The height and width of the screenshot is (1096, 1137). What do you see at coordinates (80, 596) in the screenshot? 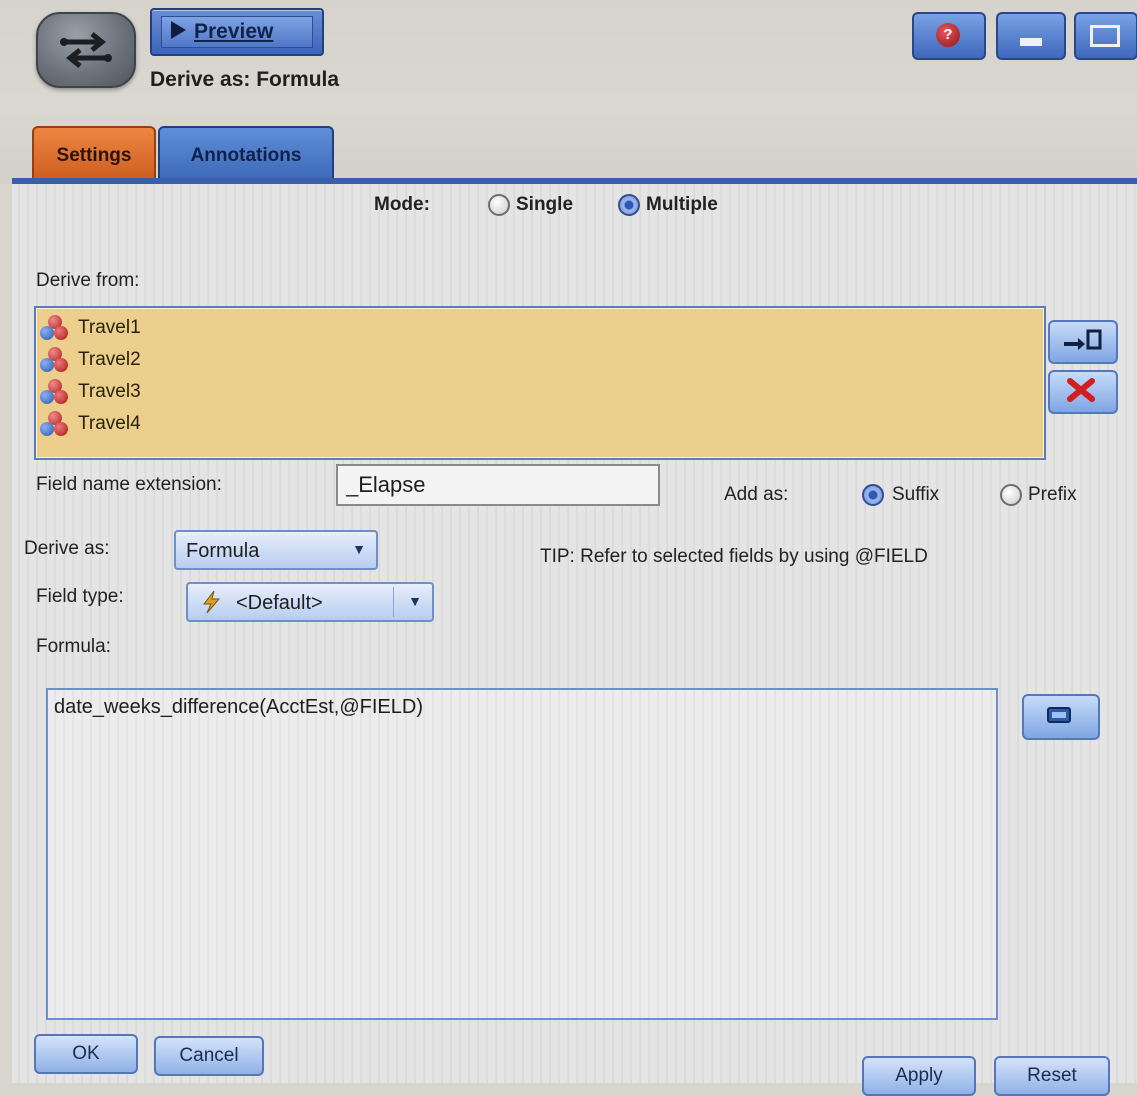
I see `field-type-label: Field type:` at bounding box center [80, 596].